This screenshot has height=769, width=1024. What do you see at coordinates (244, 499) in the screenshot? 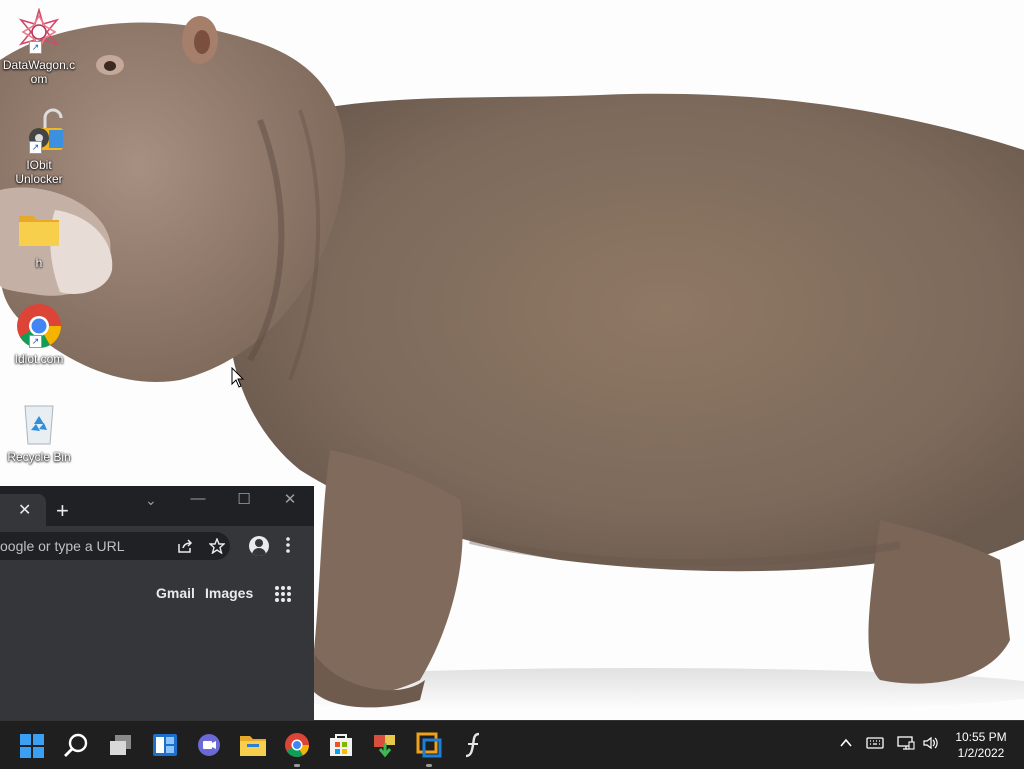
I see `maximize-button: ☐` at bounding box center [244, 499].